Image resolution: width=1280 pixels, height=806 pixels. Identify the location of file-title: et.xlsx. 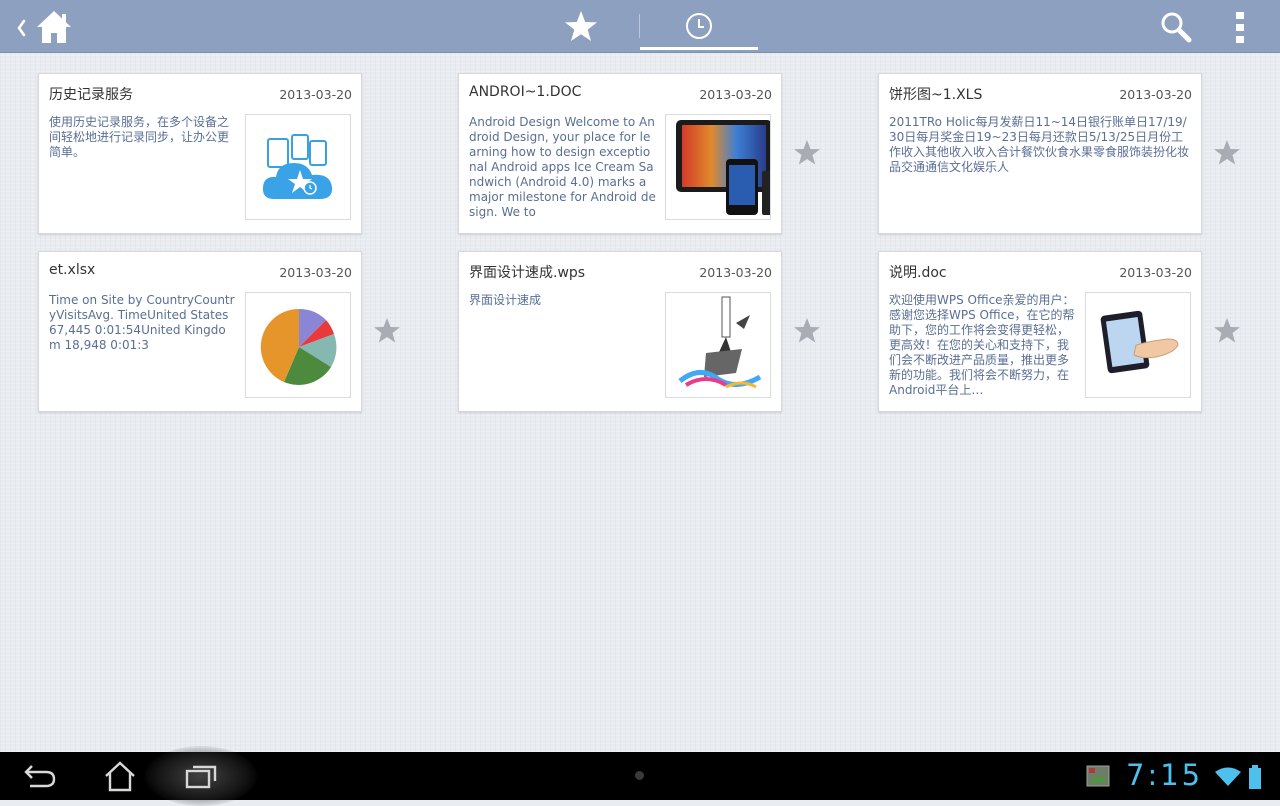
(72, 270).